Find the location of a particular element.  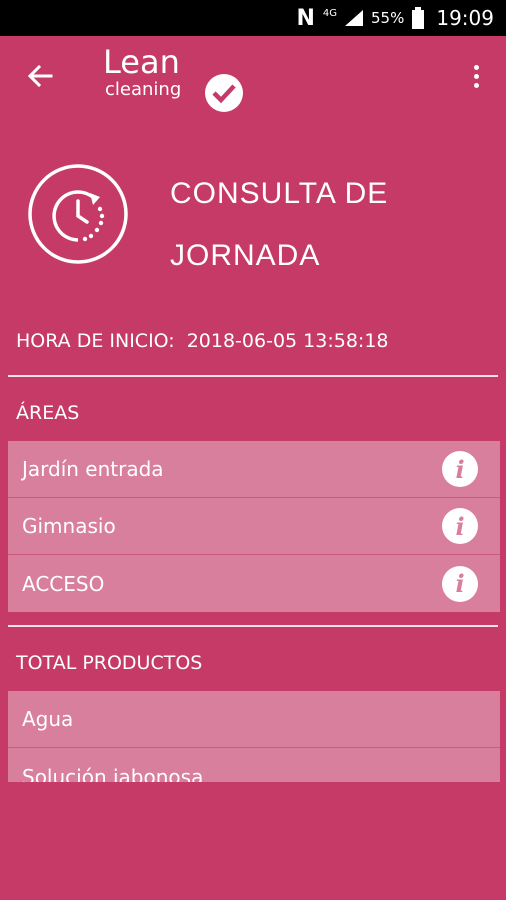

network-indicator: N is located at coordinates (305, 18).